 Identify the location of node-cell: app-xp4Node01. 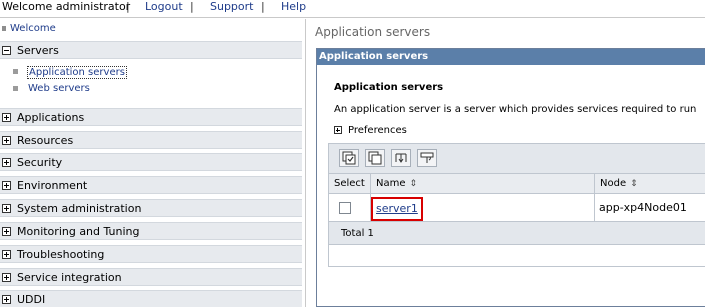
(650, 208).